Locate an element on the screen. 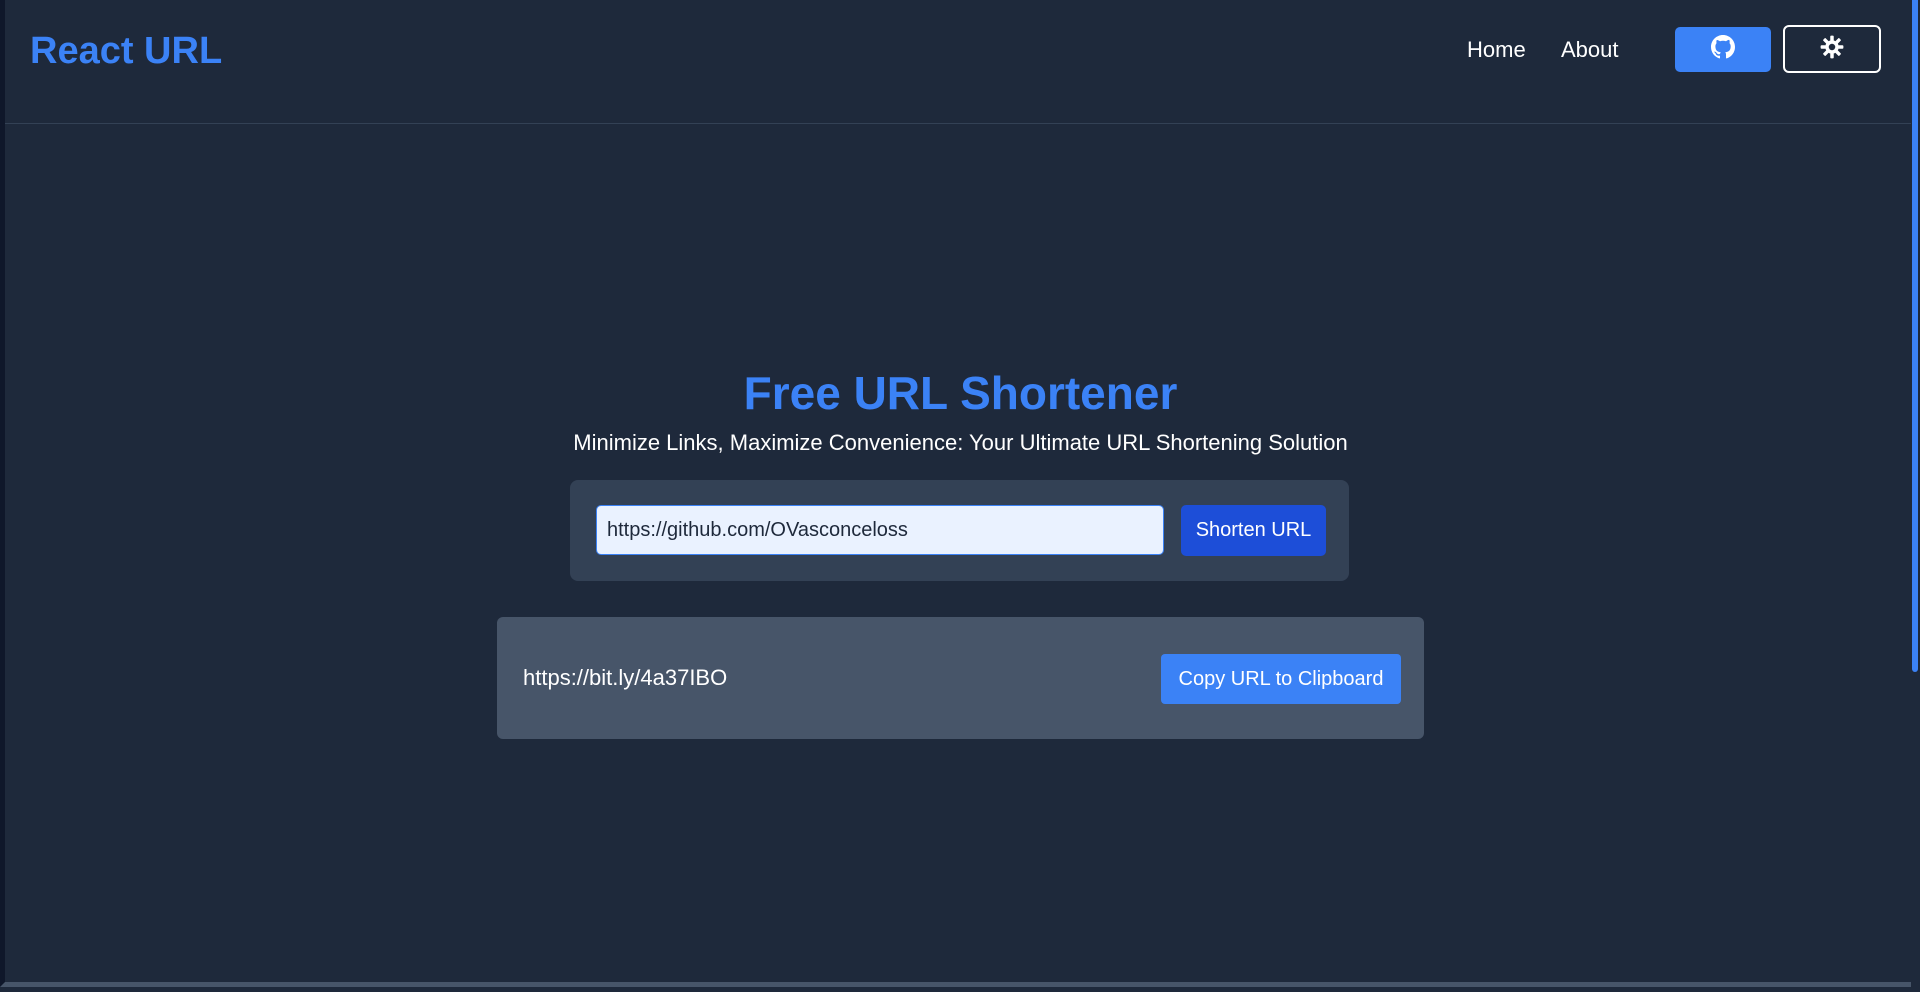 This screenshot has width=1920, height=992. gear-icon is located at coordinates (1832, 49).